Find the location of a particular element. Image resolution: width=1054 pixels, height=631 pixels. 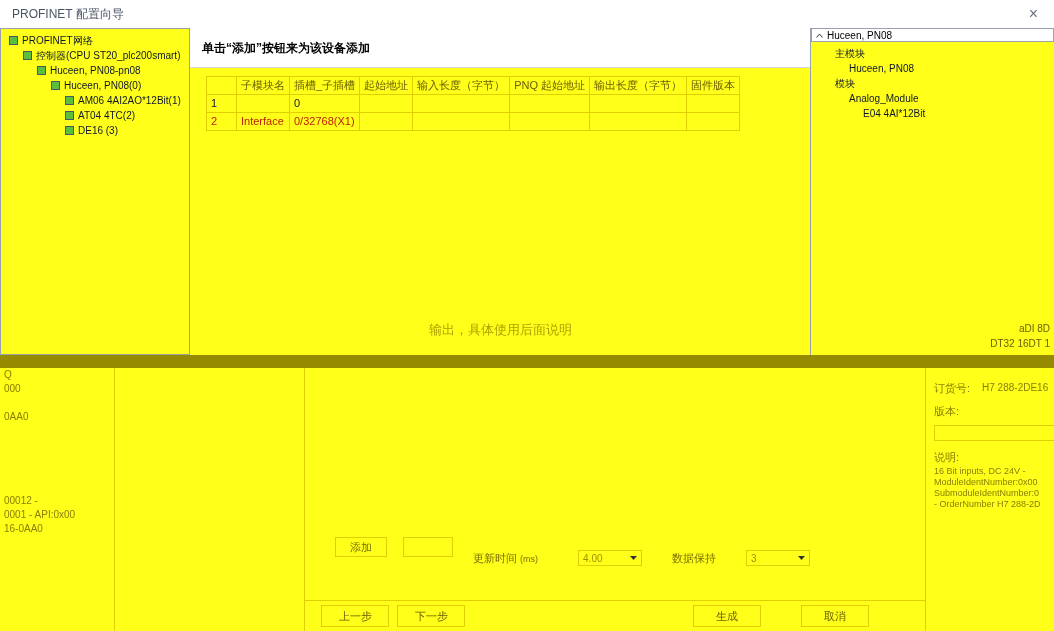

tree-item: AT04 4TC(2) is located at coordinates (107, 115).